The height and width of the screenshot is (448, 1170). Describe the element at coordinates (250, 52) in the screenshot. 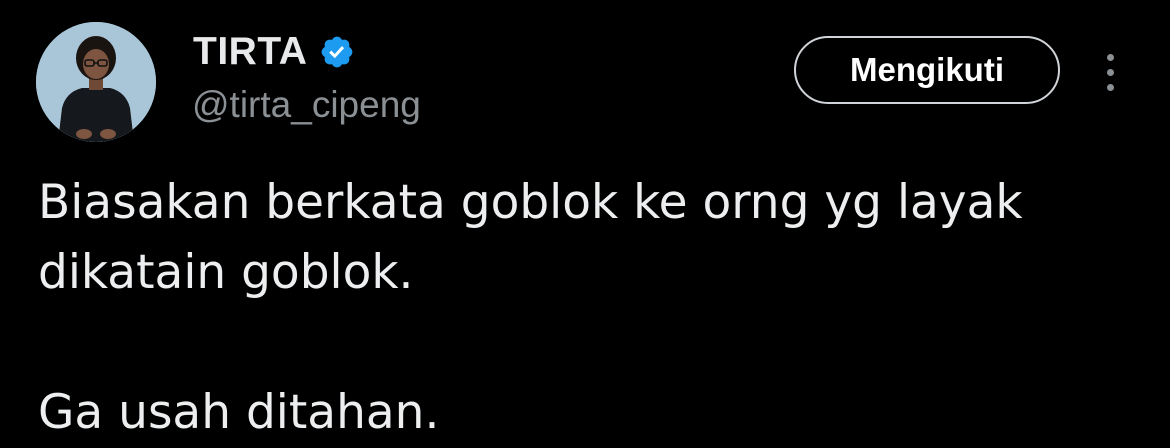

I see `author-display-name: TIRTA` at that location.